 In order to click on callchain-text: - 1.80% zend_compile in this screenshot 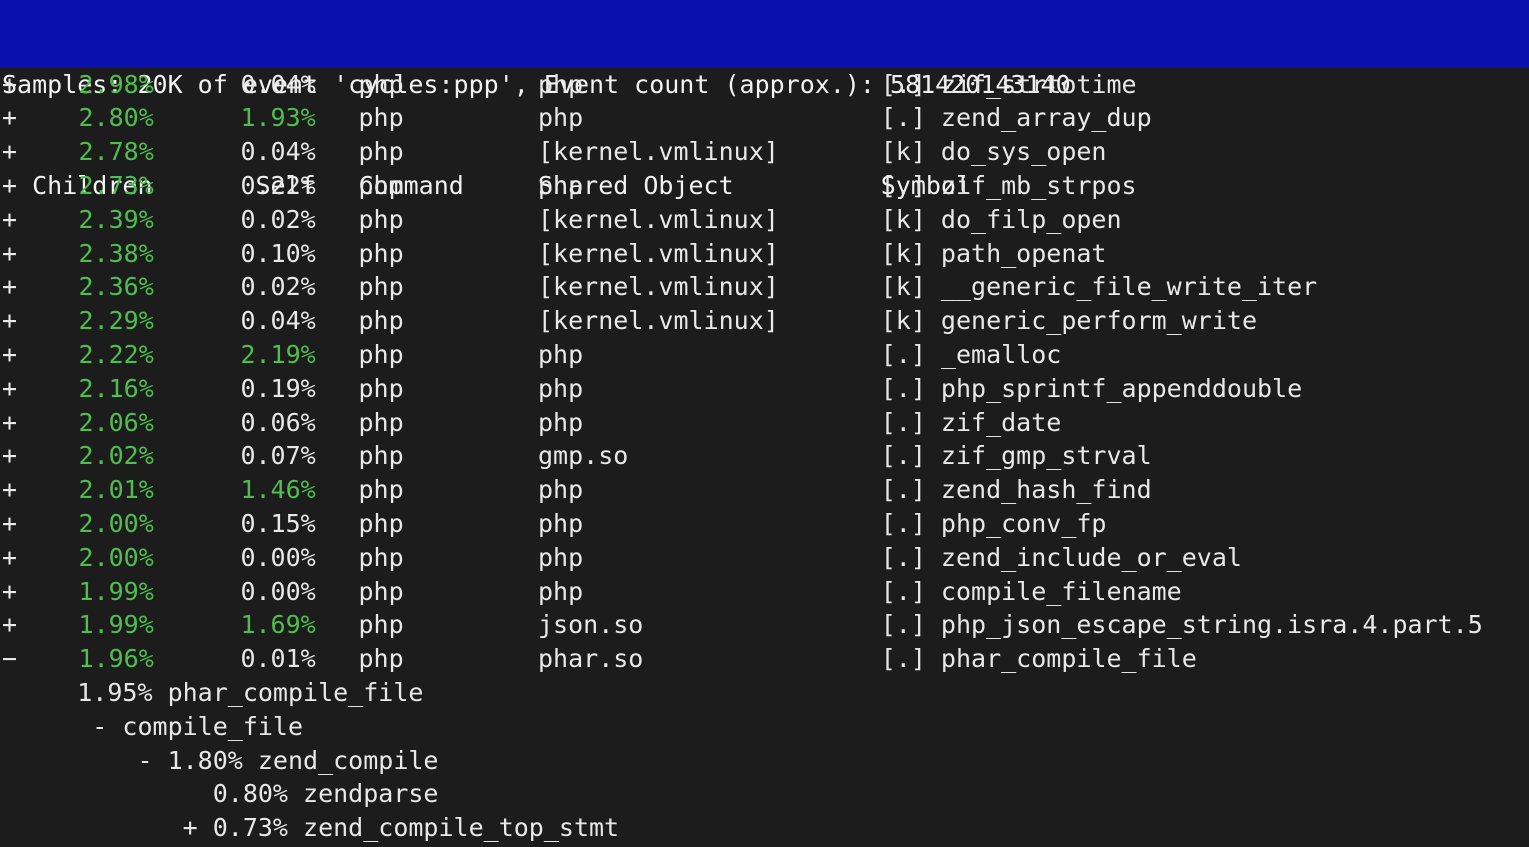, I will do `click(220, 760)`.